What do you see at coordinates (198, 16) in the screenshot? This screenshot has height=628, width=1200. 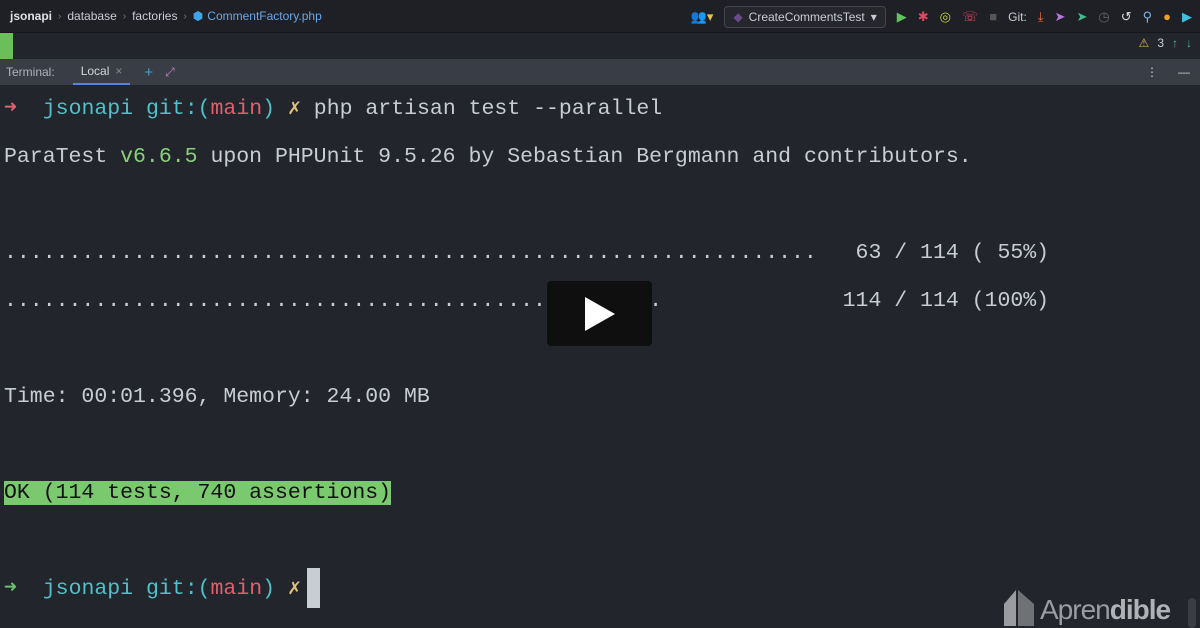 I see `php-class-icon: ⬢` at bounding box center [198, 16].